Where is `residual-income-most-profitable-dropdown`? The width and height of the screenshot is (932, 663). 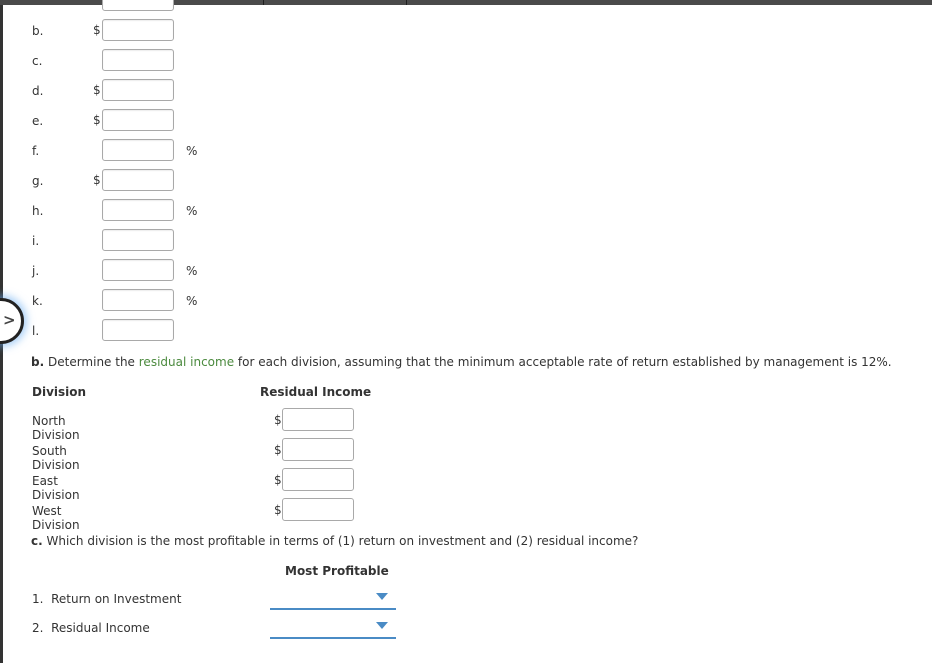
residual-income-most-profitable-dropdown is located at coordinates (333, 627).